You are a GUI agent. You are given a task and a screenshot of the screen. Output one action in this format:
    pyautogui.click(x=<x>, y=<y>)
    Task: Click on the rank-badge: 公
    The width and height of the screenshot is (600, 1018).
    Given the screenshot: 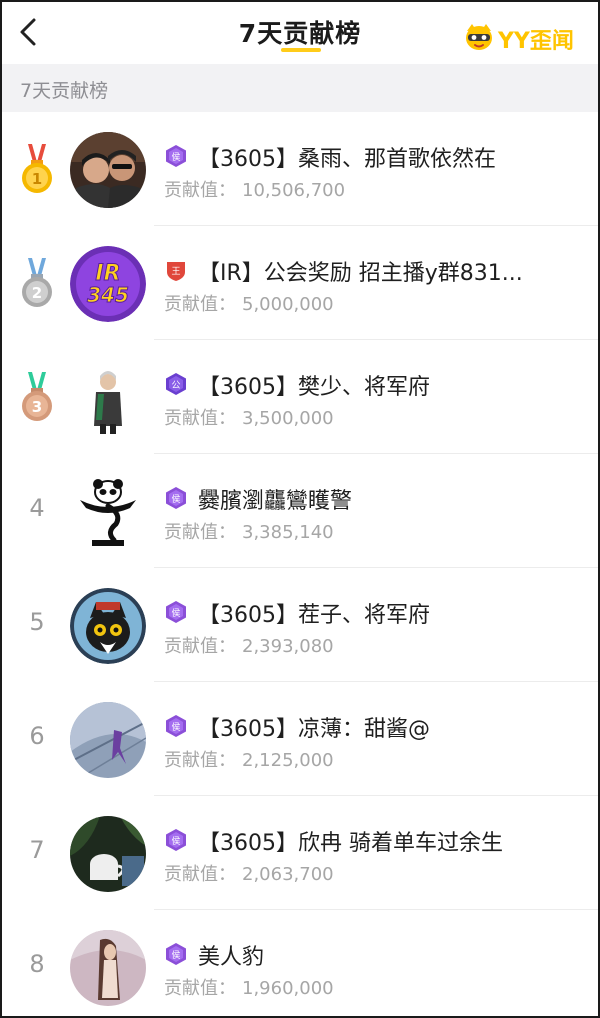 What is the action you would take?
    pyautogui.click(x=176, y=384)
    